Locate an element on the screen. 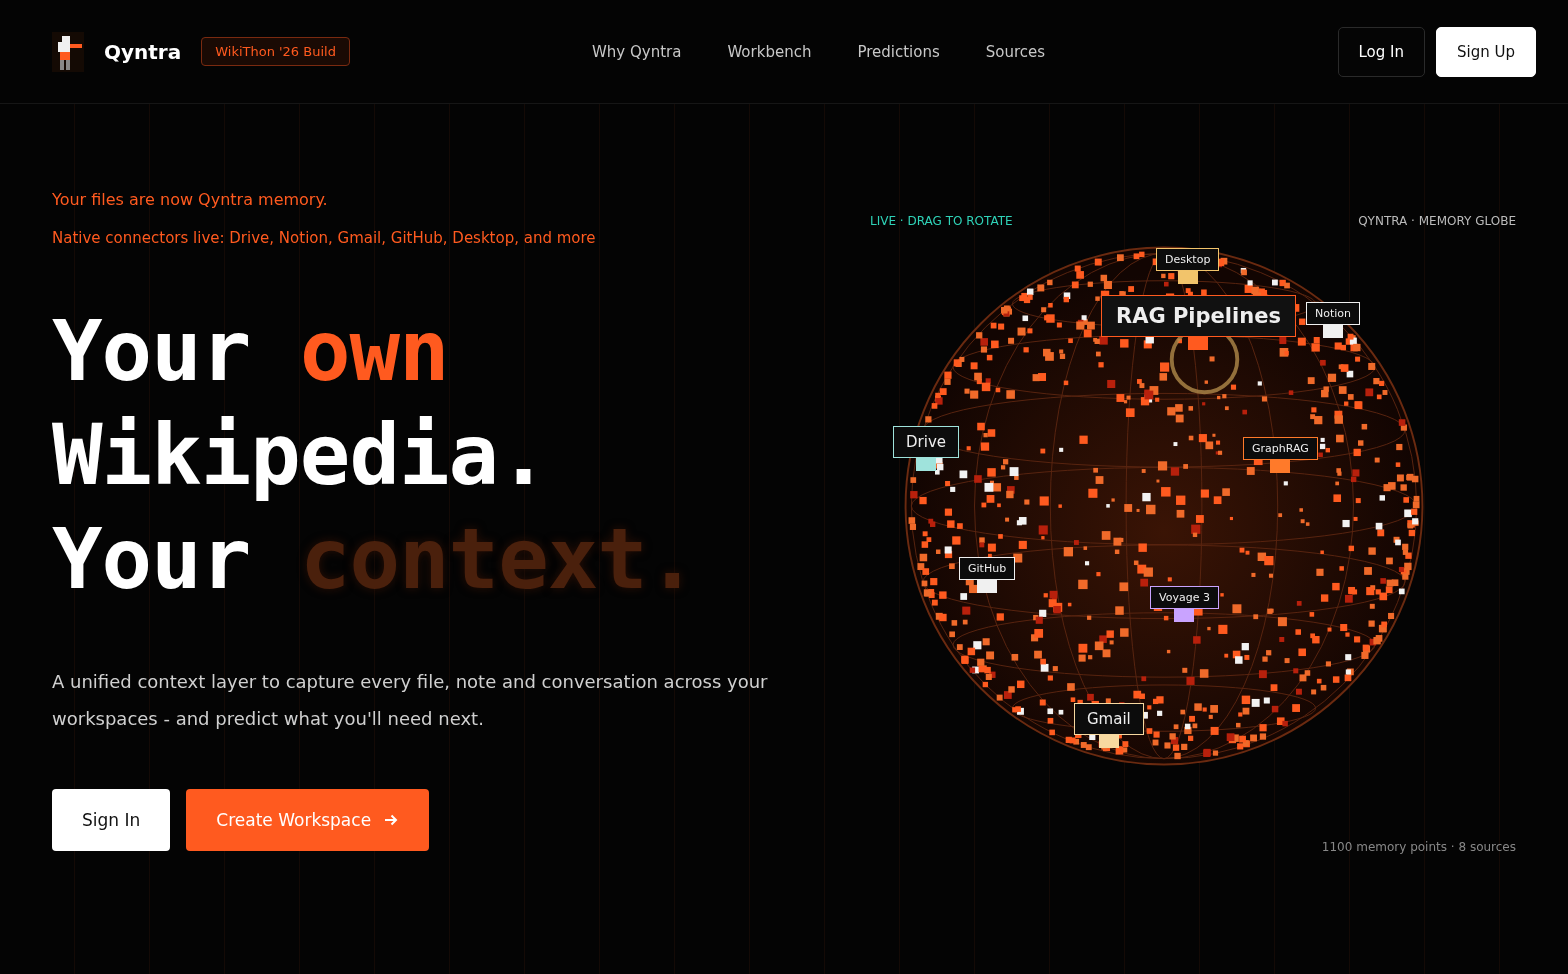  node-label: Drive is located at coordinates (926, 442).